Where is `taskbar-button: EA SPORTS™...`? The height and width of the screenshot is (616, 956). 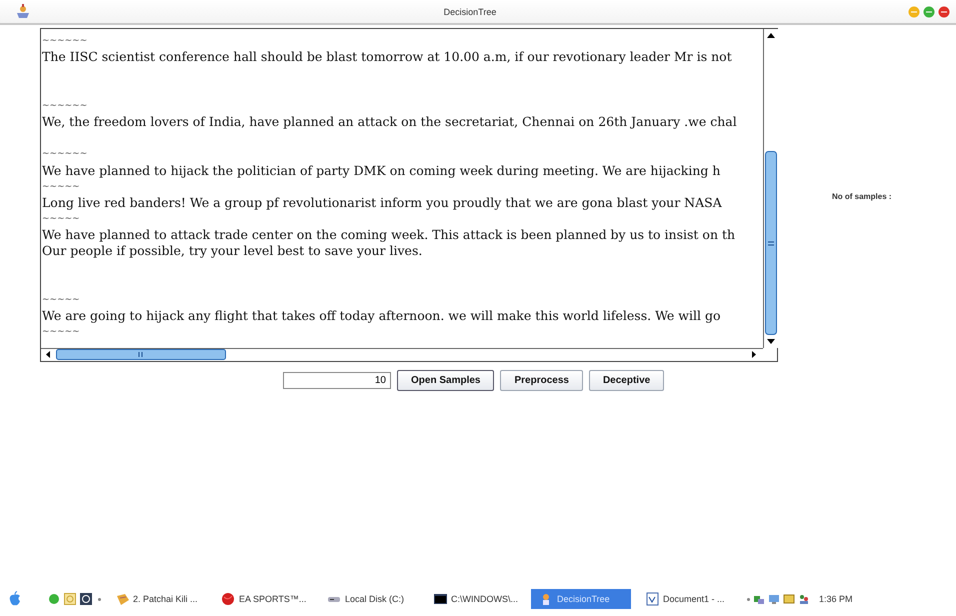 taskbar-button: EA SPORTS™... is located at coordinates (263, 599).